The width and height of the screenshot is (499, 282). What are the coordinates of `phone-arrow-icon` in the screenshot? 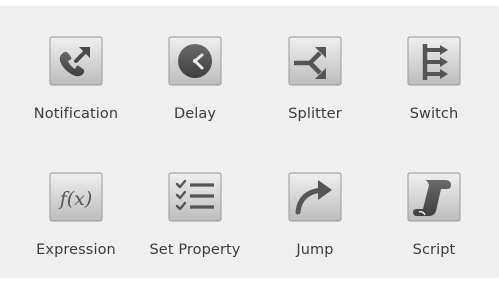 It's located at (76, 61).